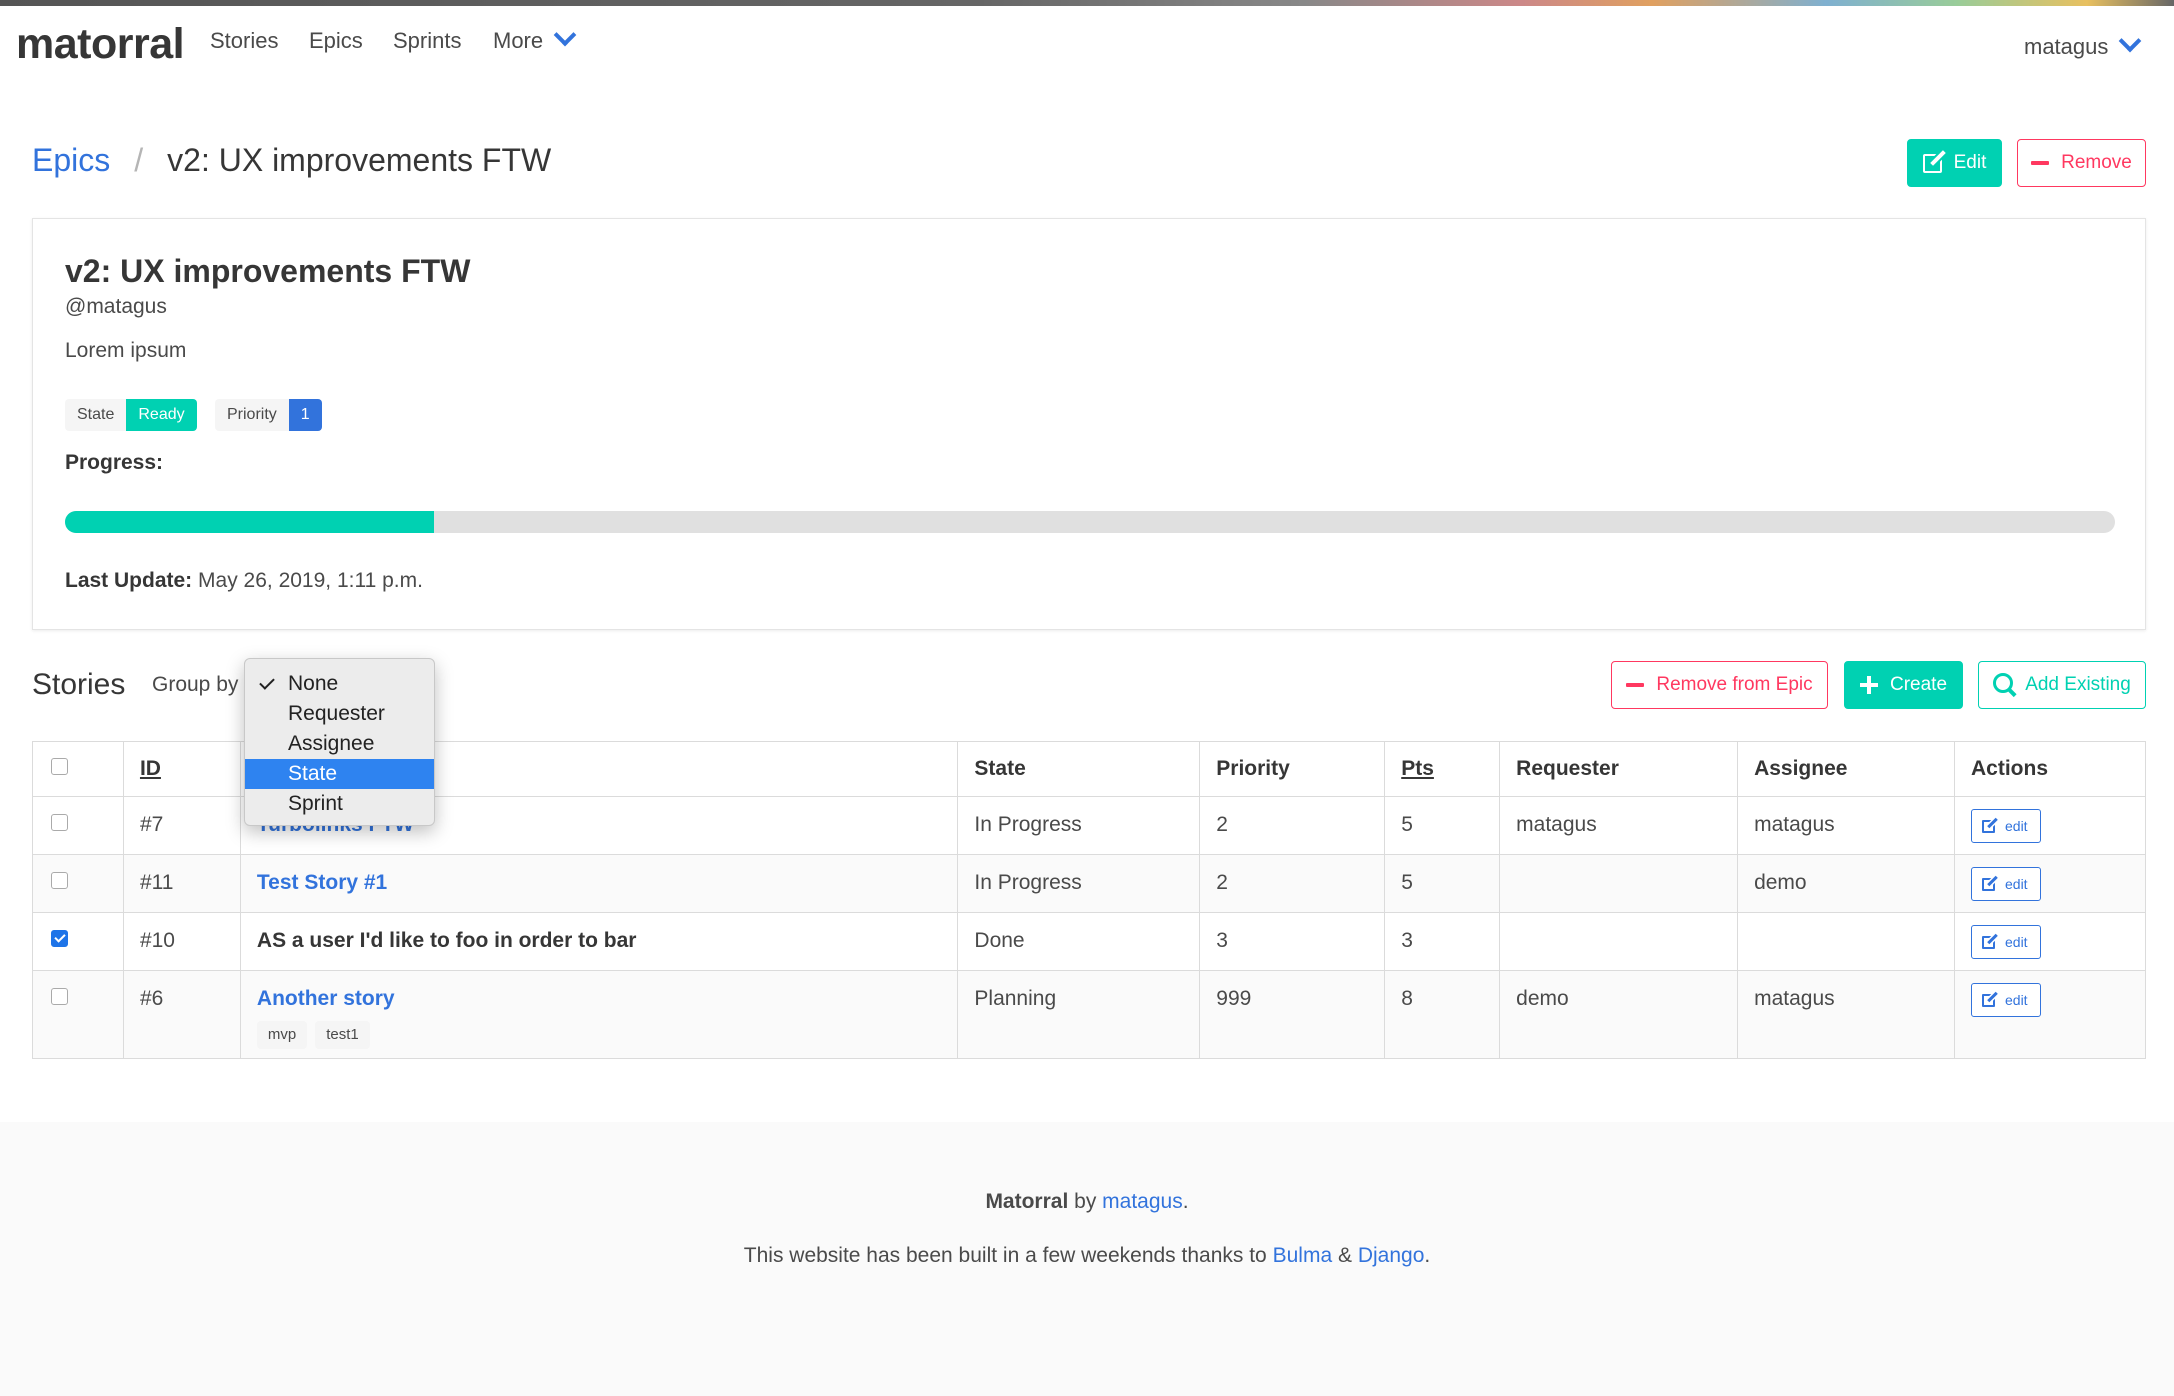  I want to click on header-assignee: Assignee, so click(1846, 769).